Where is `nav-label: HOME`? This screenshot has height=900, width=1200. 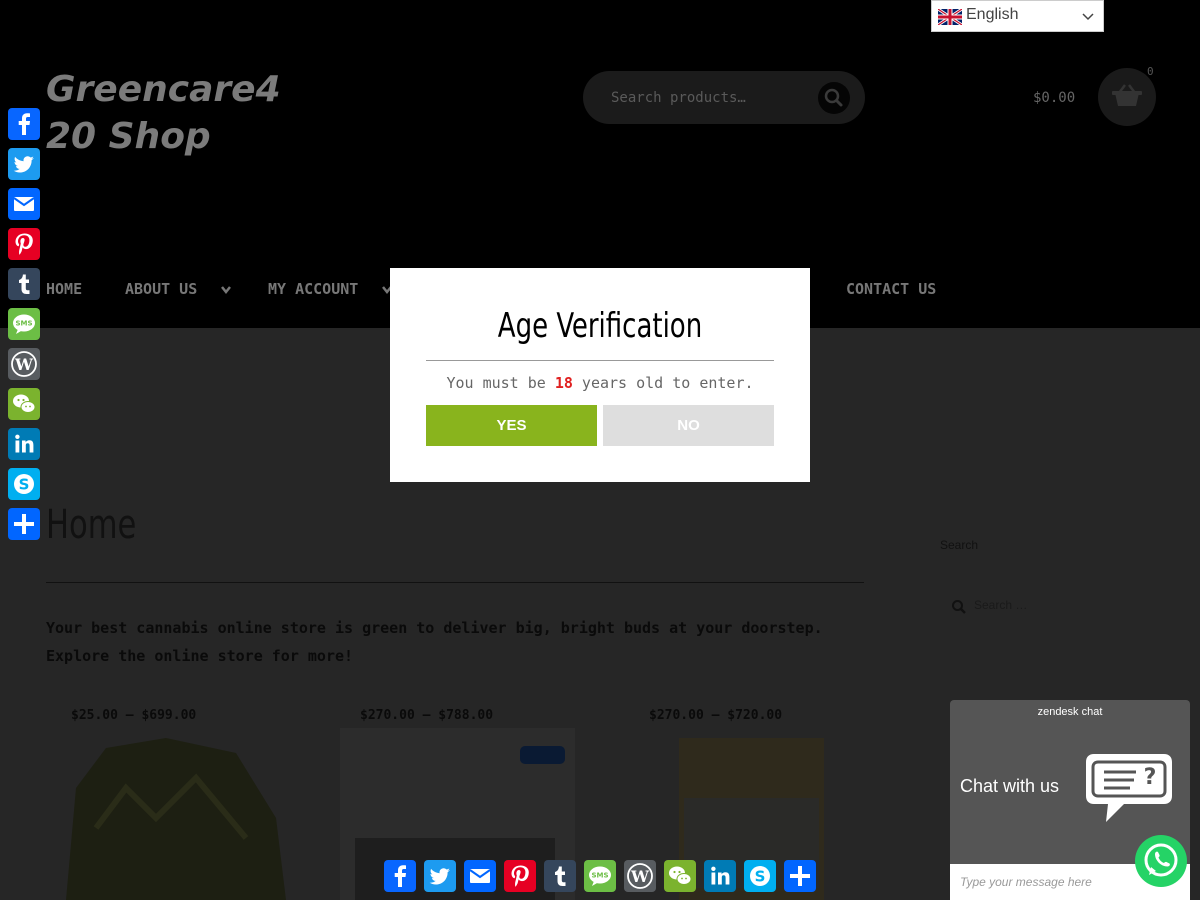
nav-label: HOME is located at coordinates (64, 289).